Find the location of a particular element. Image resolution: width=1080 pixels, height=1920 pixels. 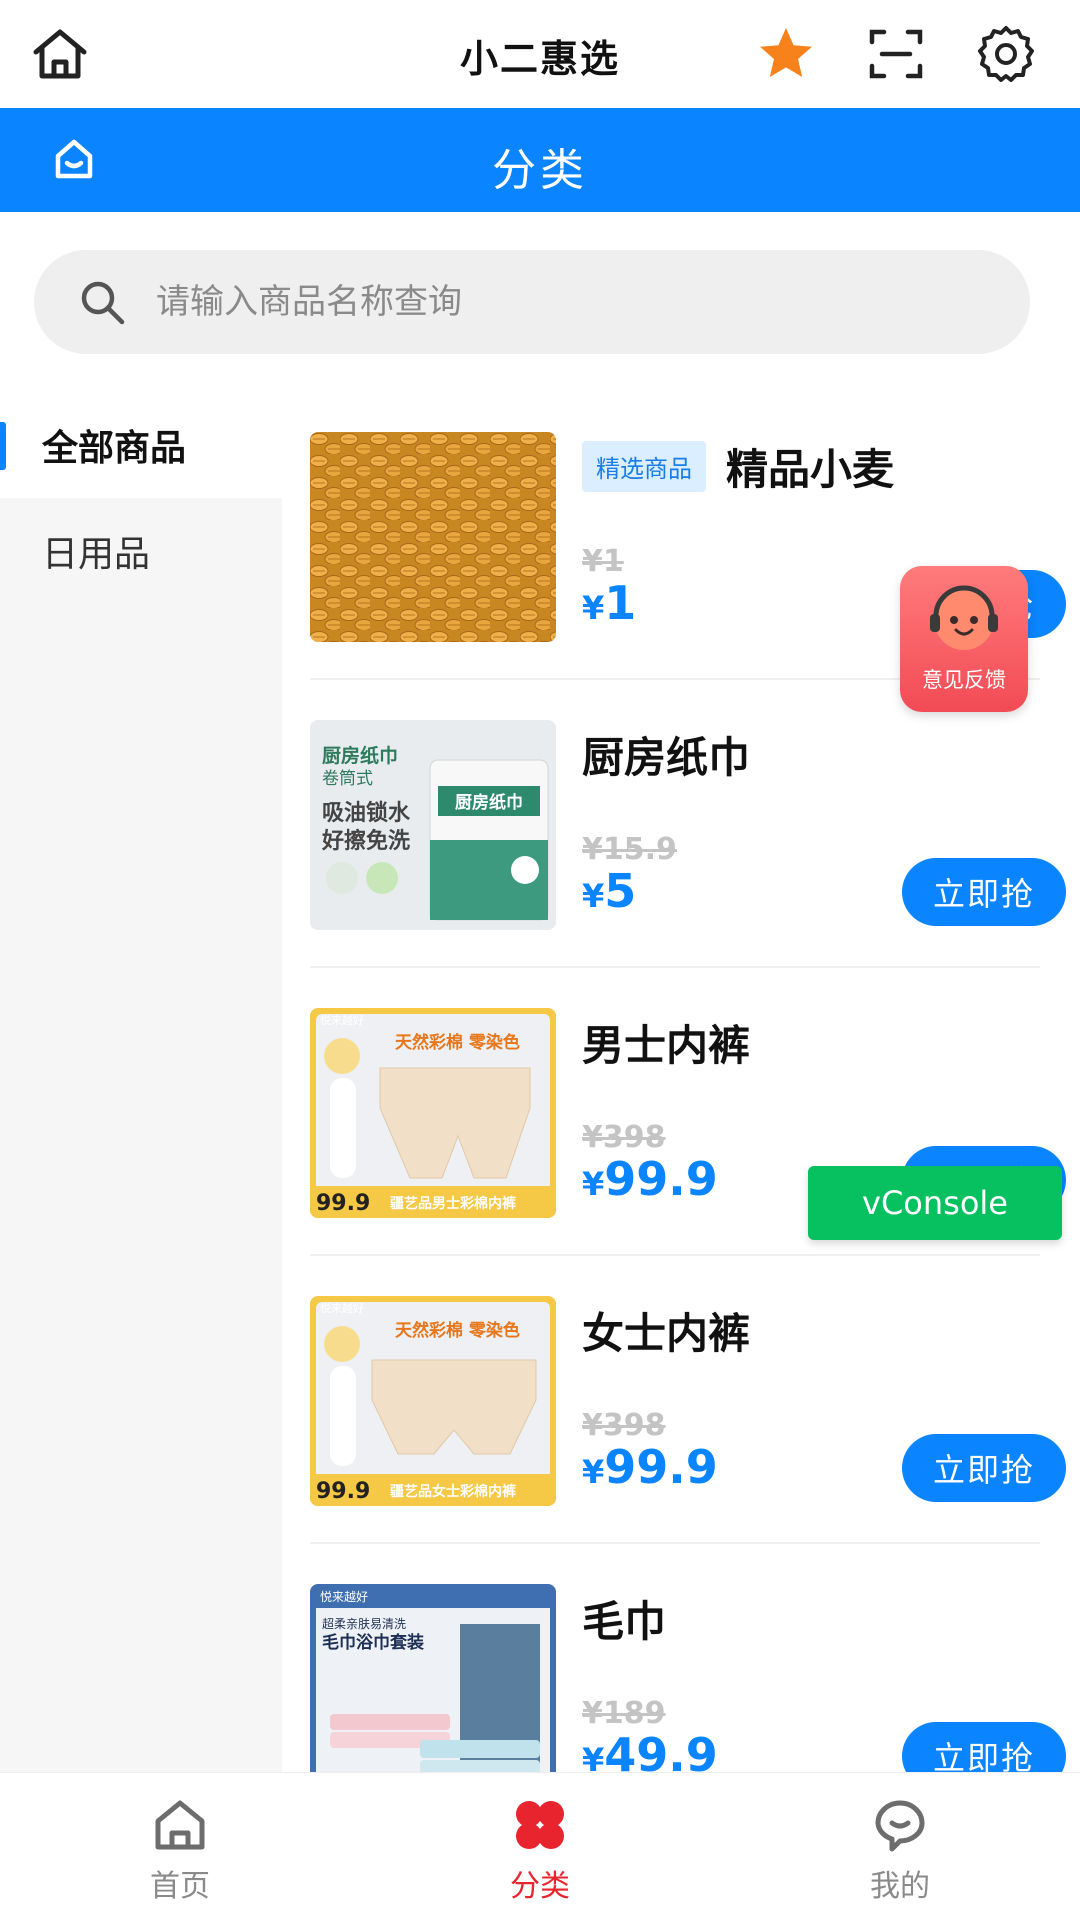

thumb-line2: 毛巾浴巾套装 is located at coordinates (373, 1642).